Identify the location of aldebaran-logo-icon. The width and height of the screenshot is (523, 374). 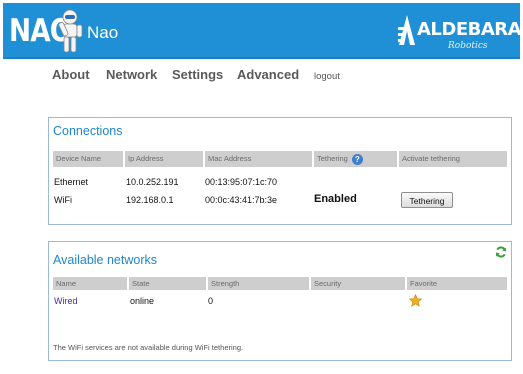
(406, 30).